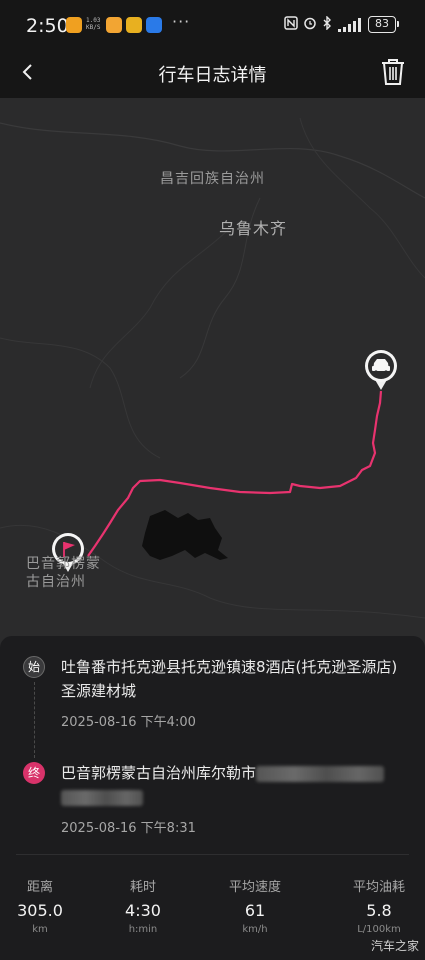  Describe the element at coordinates (291, 25) in the screenshot. I see `nfc-icon` at that location.